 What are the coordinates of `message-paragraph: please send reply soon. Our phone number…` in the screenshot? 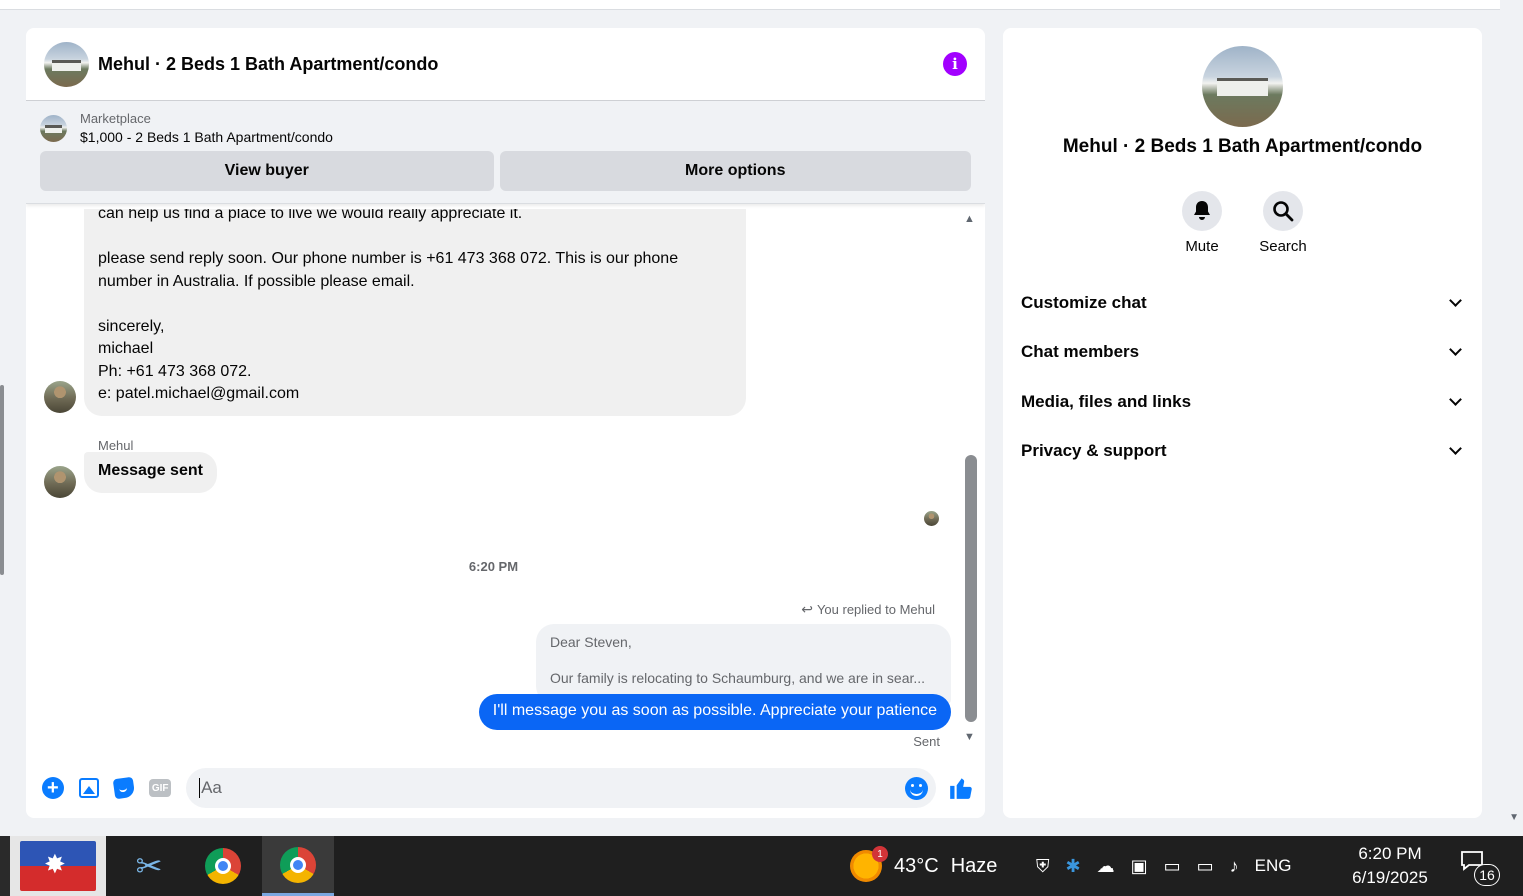 It's located at (388, 270).